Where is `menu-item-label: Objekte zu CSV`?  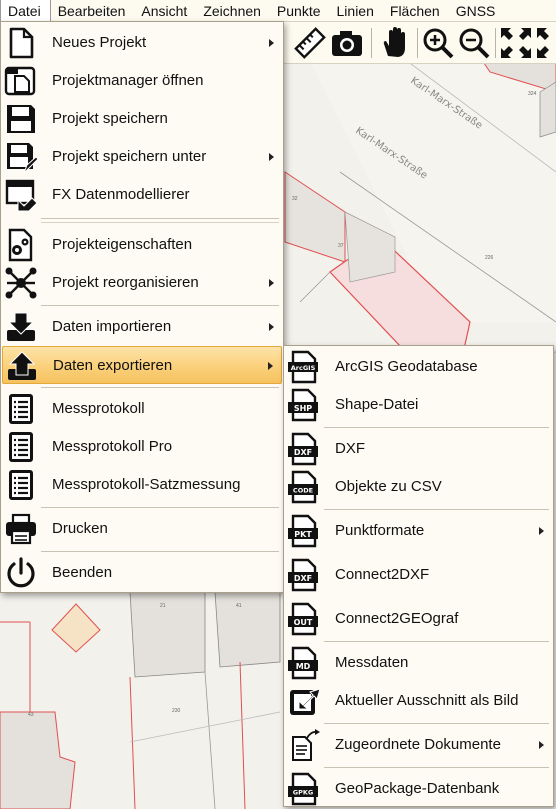 menu-item-label: Objekte zu CSV is located at coordinates (388, 486).